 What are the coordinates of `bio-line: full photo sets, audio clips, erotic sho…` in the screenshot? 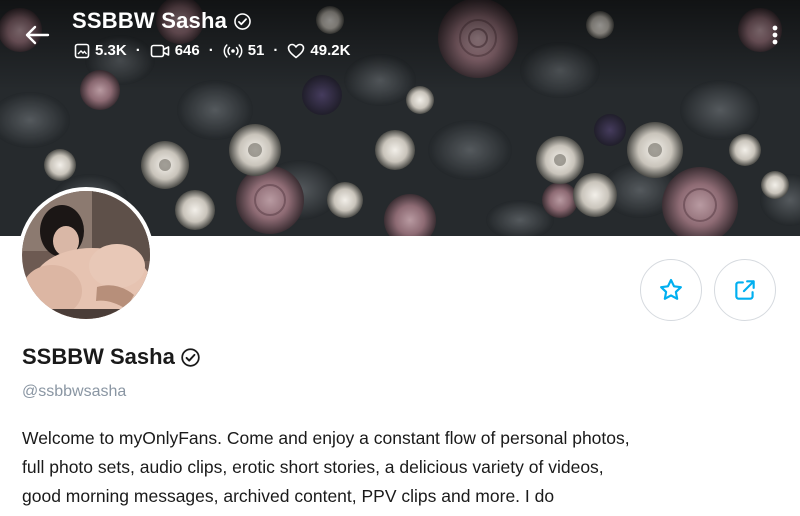 It's located at (313, 467).